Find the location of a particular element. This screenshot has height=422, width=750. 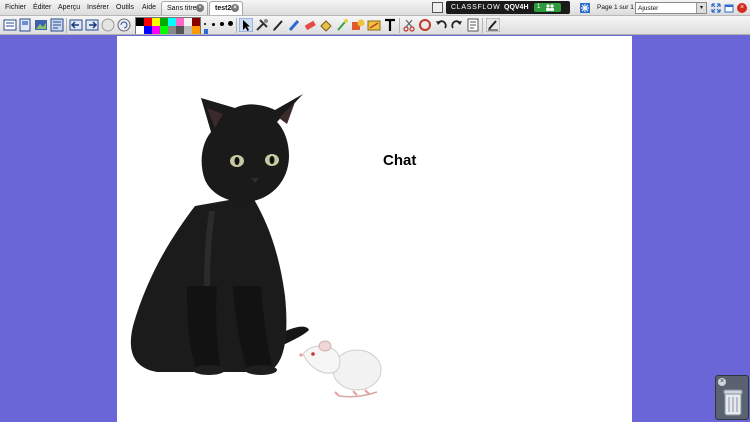

chevron-down-icon: ▾ is located at coordinates (701, 8).